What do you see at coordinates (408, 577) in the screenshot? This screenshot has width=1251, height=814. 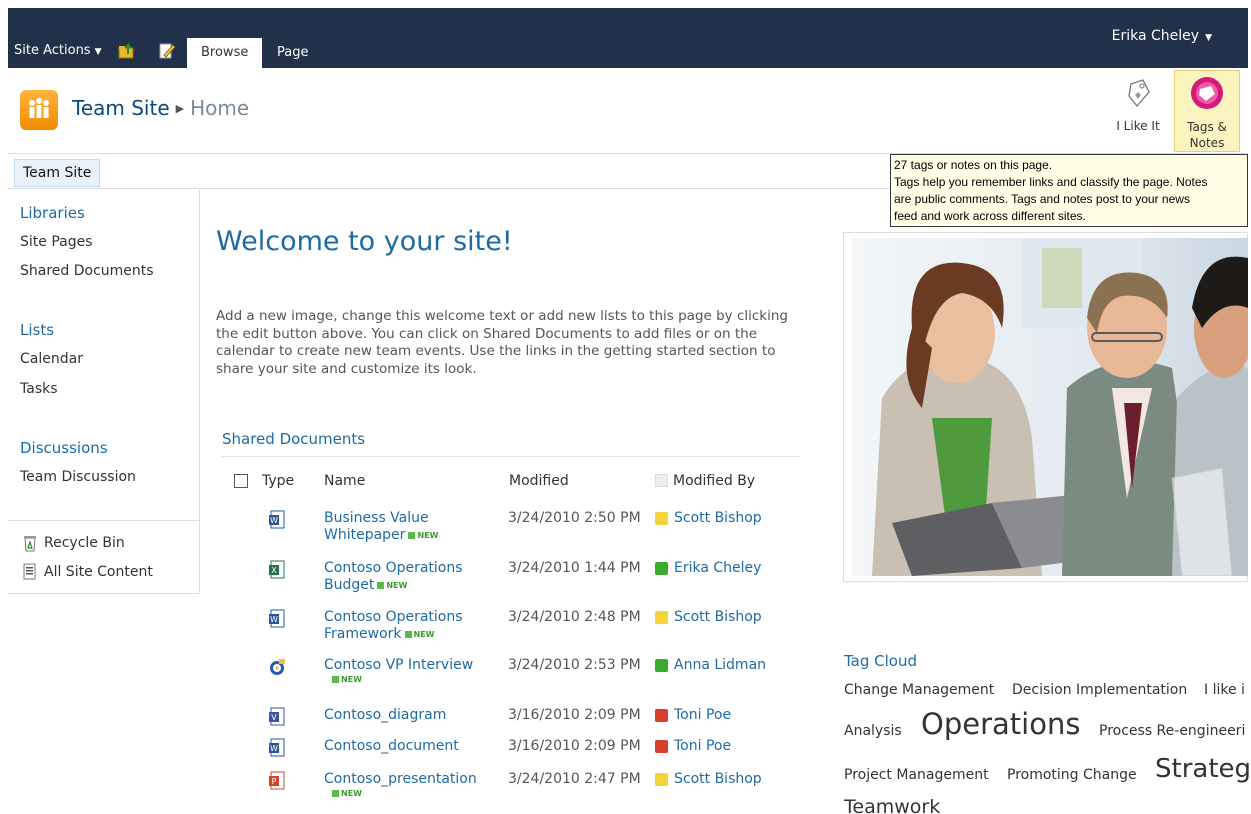 I see `document-name-link: Contoso Operations Budget NEW` at bounding box center [408, 577].